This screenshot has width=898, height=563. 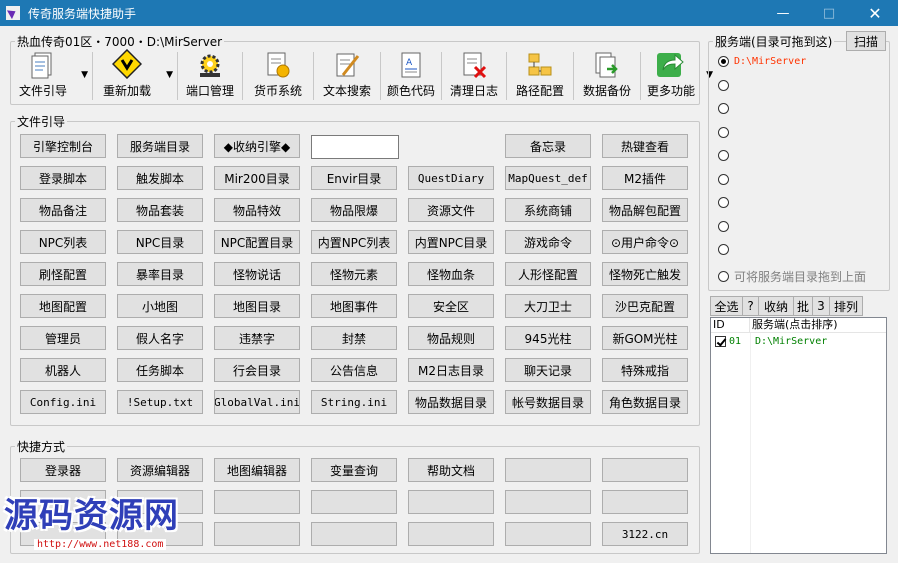 I want to click on server-list: ID 服务端(点击排序) 01 D:\MirServer, so click(x=798, y=435).